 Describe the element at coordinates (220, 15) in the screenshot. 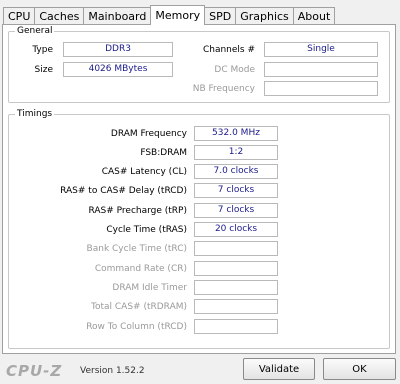

I see `tab-spd: SPD` at that location.